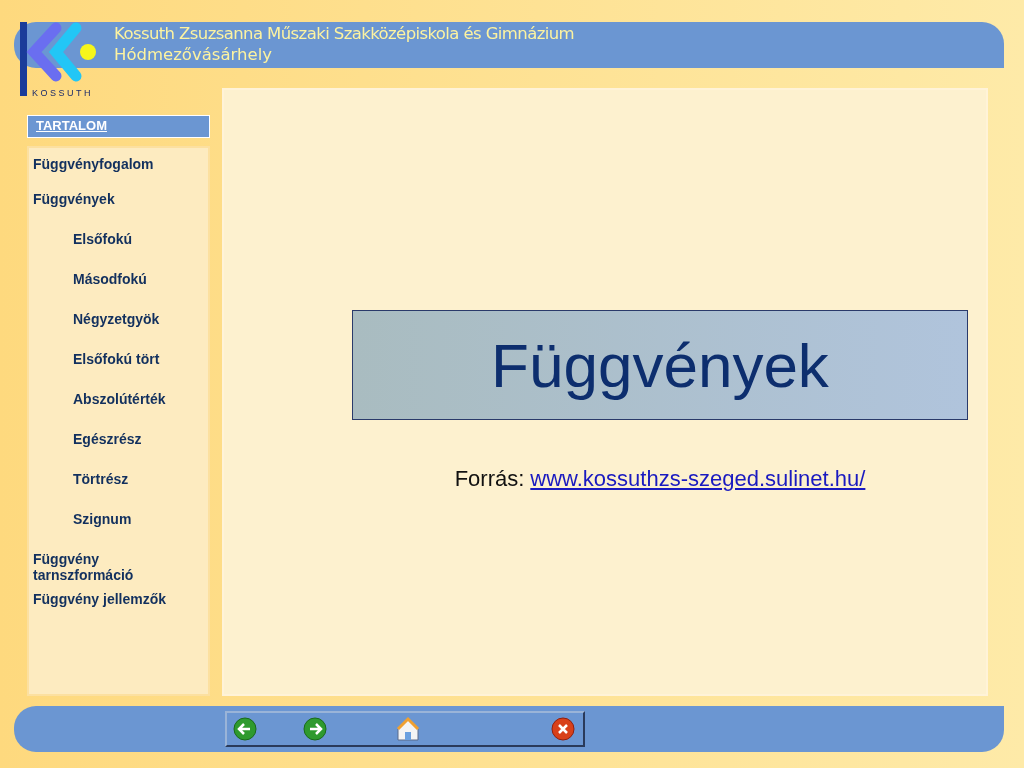 This screenshot has height=768, width=1024. I want to click on sidebar-subitem: Szignum, so click(87, 531).